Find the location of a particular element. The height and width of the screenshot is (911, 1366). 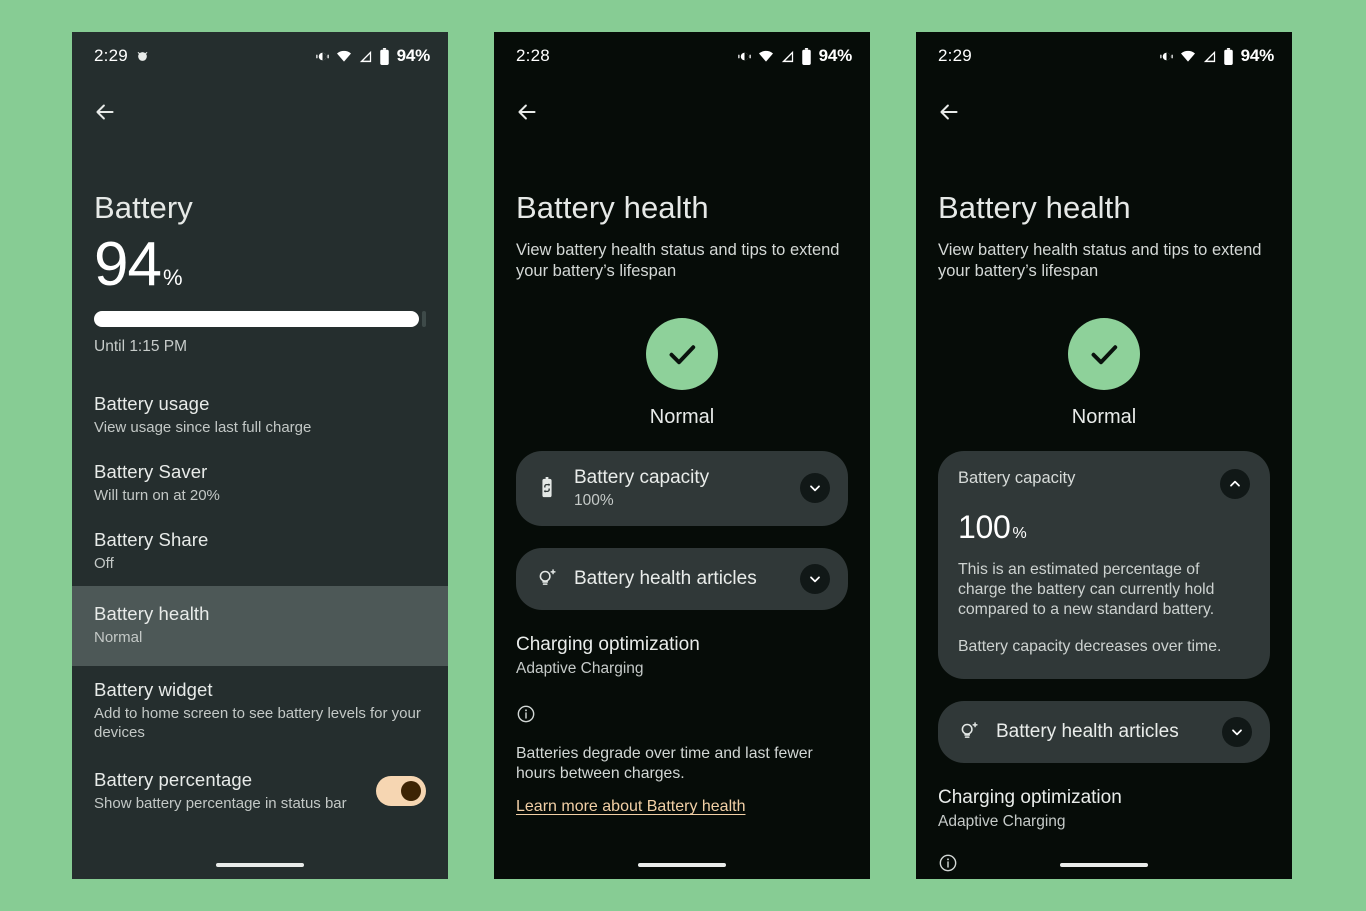

chevron-up-icon is located at coordinates (1235, 483).